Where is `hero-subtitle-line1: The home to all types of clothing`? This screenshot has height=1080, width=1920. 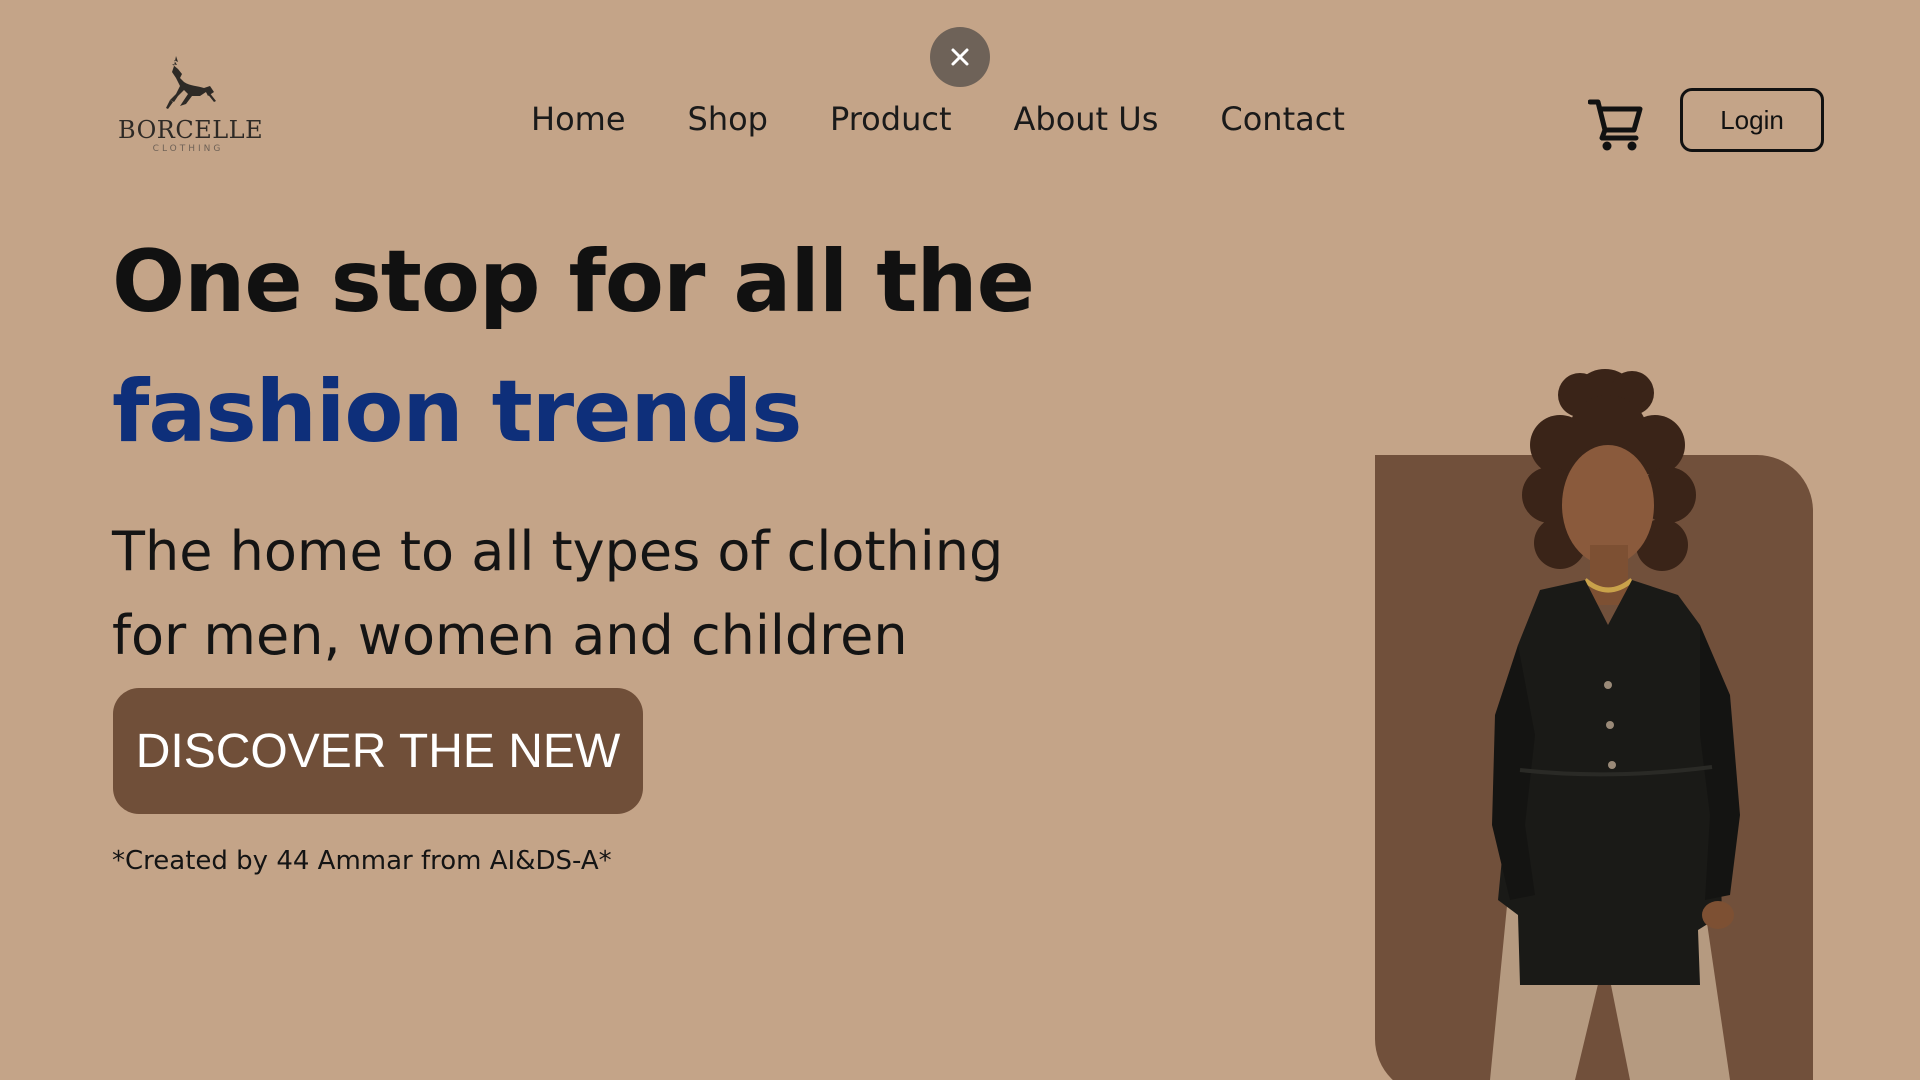 hero-subtitle-line1: The home to all types of clothing is located at coordinates (558, 551).